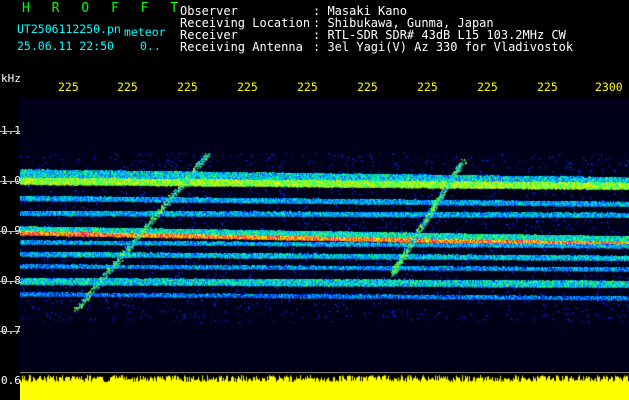  Describe the element at coordinates (65, 46) in the screenshot. I see `observation-datetime: 25.06.11 22:50` at that location.